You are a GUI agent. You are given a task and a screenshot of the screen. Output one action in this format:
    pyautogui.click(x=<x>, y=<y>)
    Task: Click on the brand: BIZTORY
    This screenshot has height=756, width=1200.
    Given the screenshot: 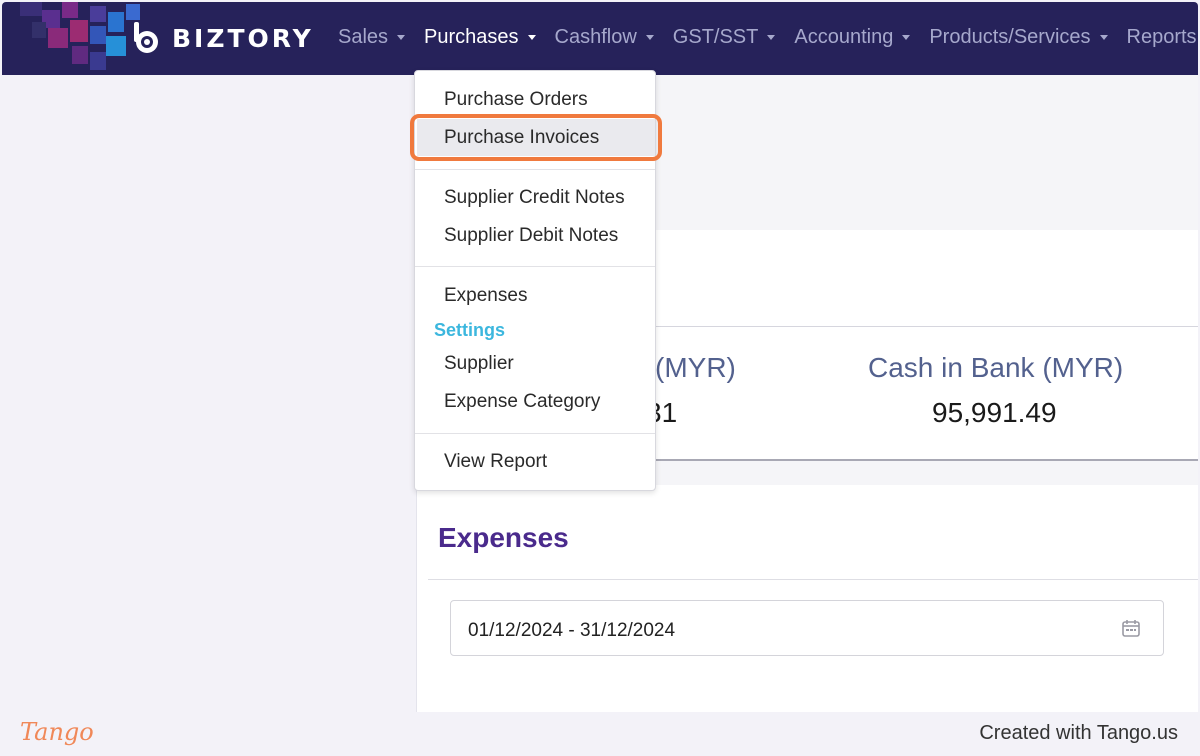 What is the action you would take?
    pyautogui.click(x=222, y=38)
    